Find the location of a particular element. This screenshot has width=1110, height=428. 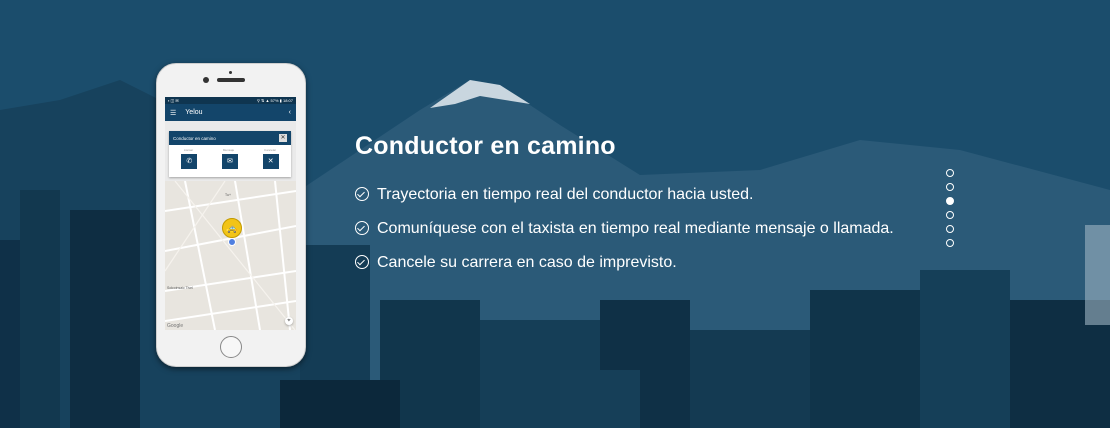

phone-camera is located at coordinates (206, 80).